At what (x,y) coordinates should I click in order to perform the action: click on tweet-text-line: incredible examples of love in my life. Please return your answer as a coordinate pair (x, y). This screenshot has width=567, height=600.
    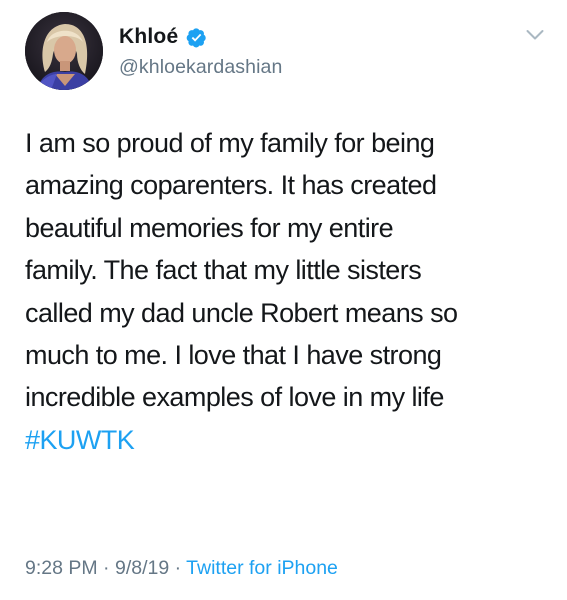
    Looking at the image, I should click on (234, 397).